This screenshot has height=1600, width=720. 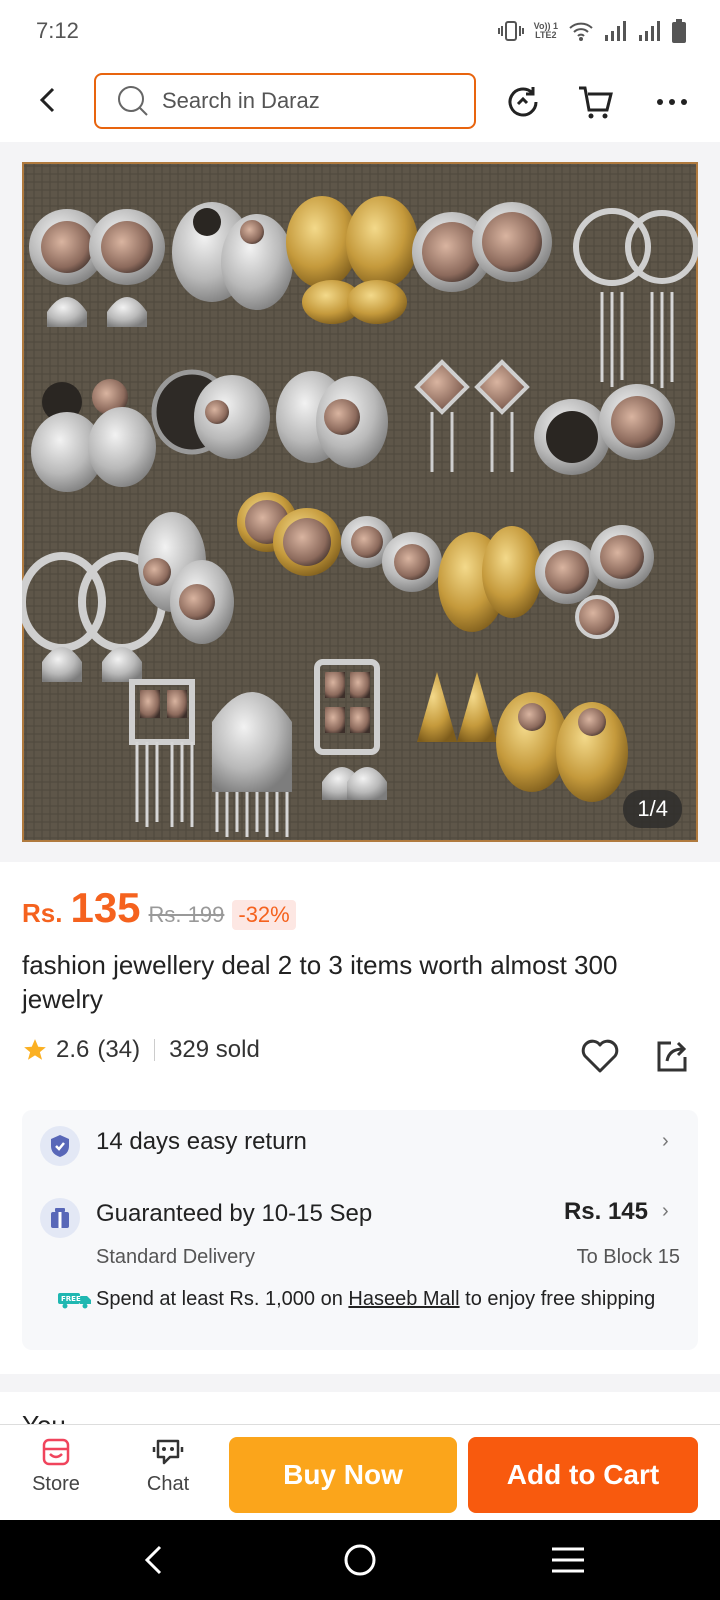 What do you see at coordinates (343, 1475) in the screenshot?
I see `buy-now-button: Buy Now` at bounding box center [343, 1475].